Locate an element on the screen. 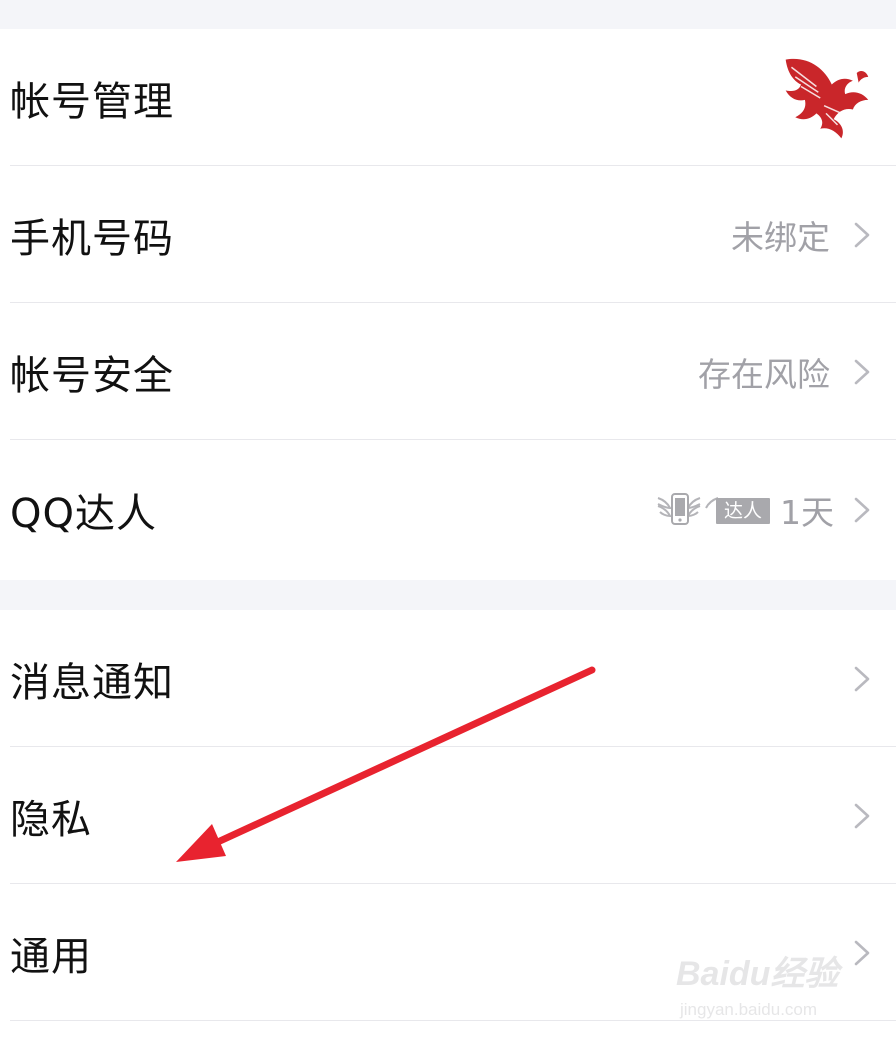 The height and width of the screenshot is (1046, 896). watermark-main-text: Baidu经验 is located at coordinates (757, 974).